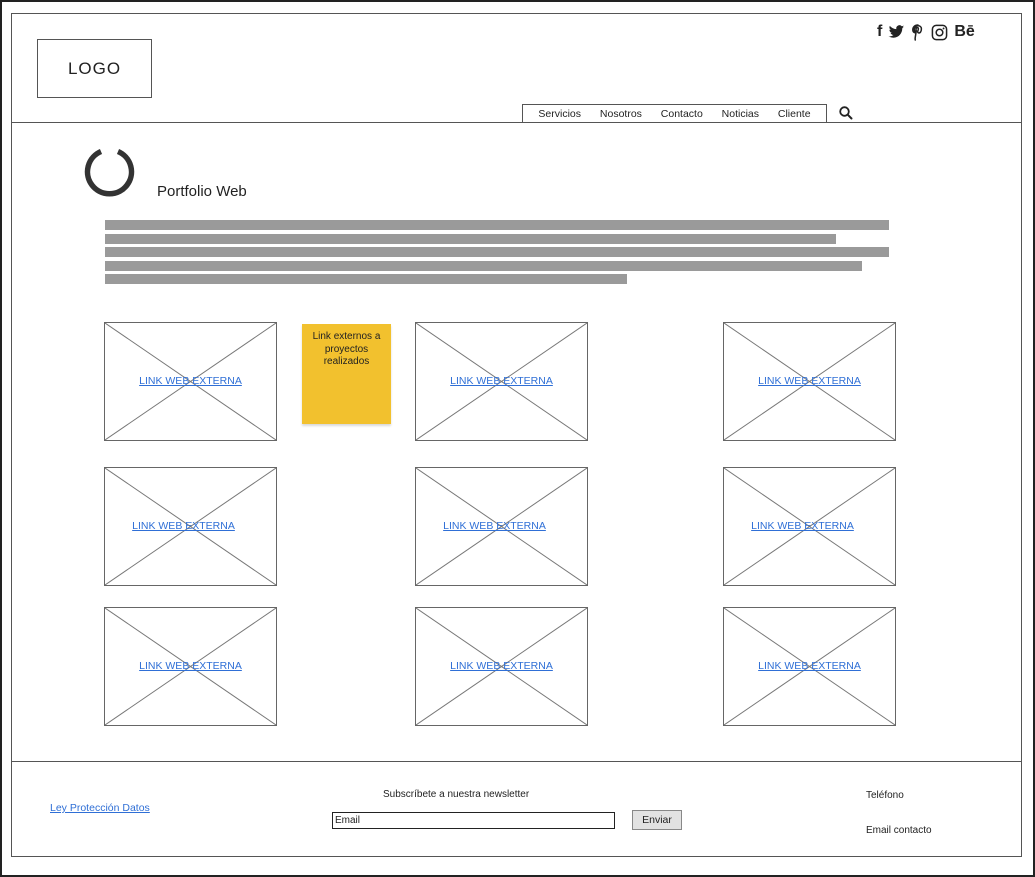 This screenshot has width=1035, height=877. What do you see at coordinates (896, 32) in the screenshot?
I see `twitter-icon` at bounding box center [896, 32].